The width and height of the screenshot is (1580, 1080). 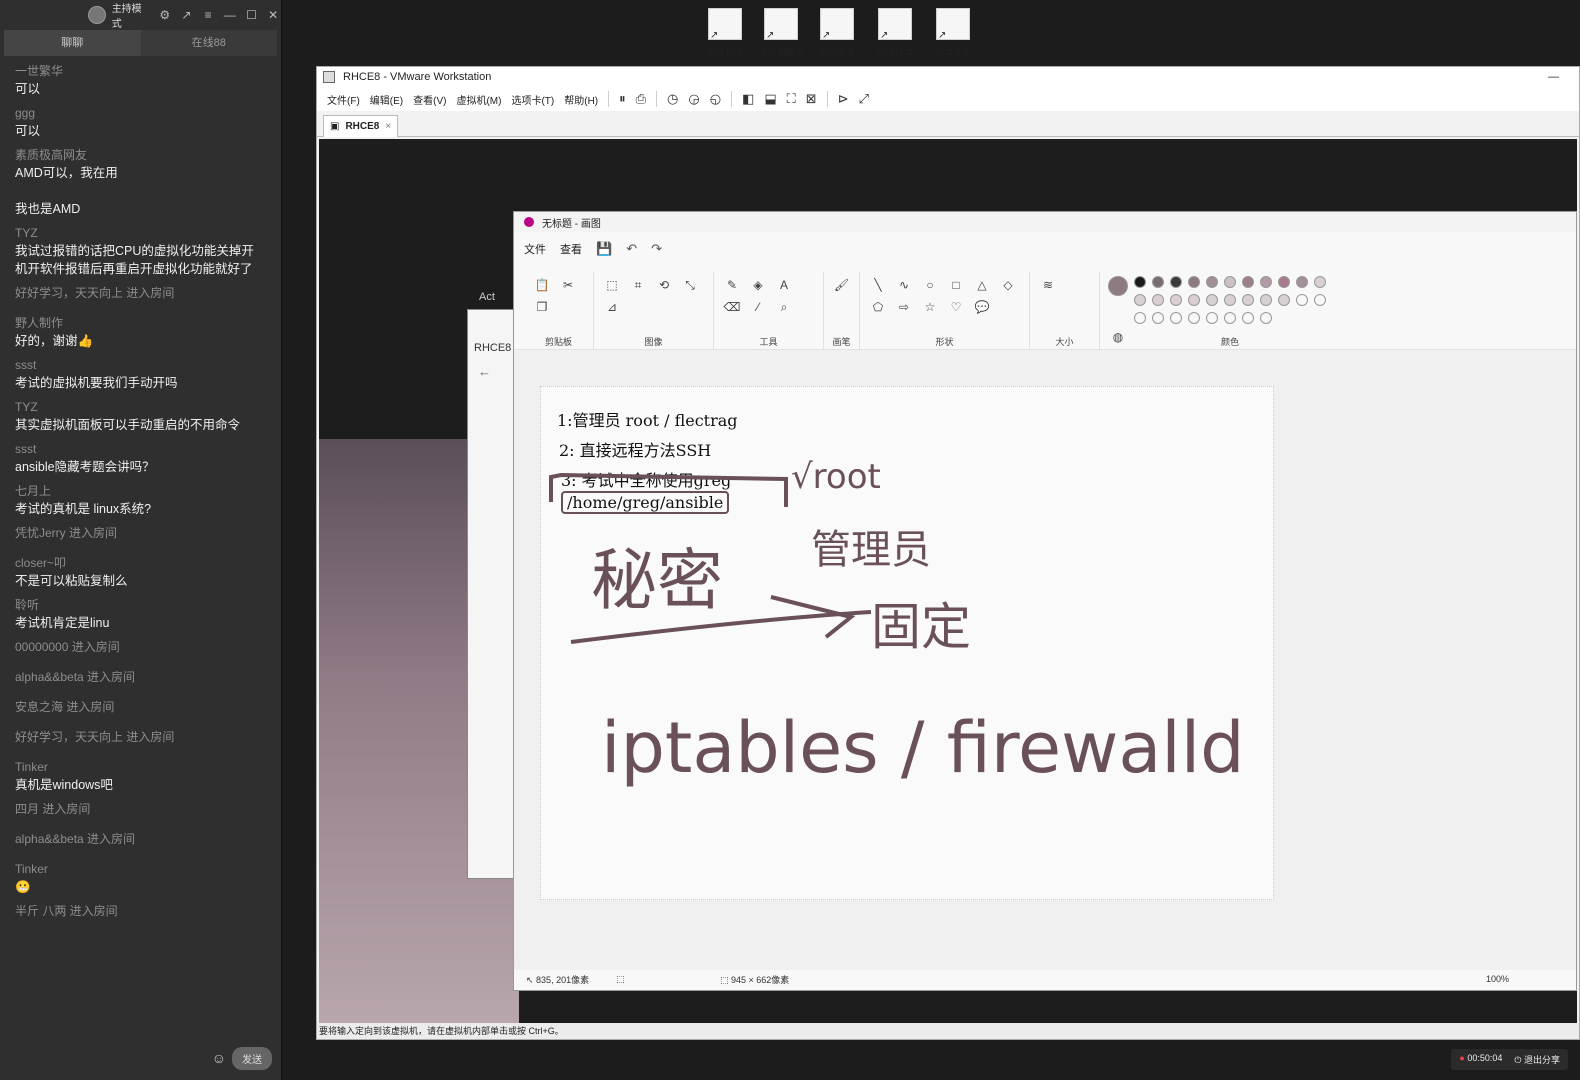 I want to click on text-icon: A, so click(x=784, y=285).